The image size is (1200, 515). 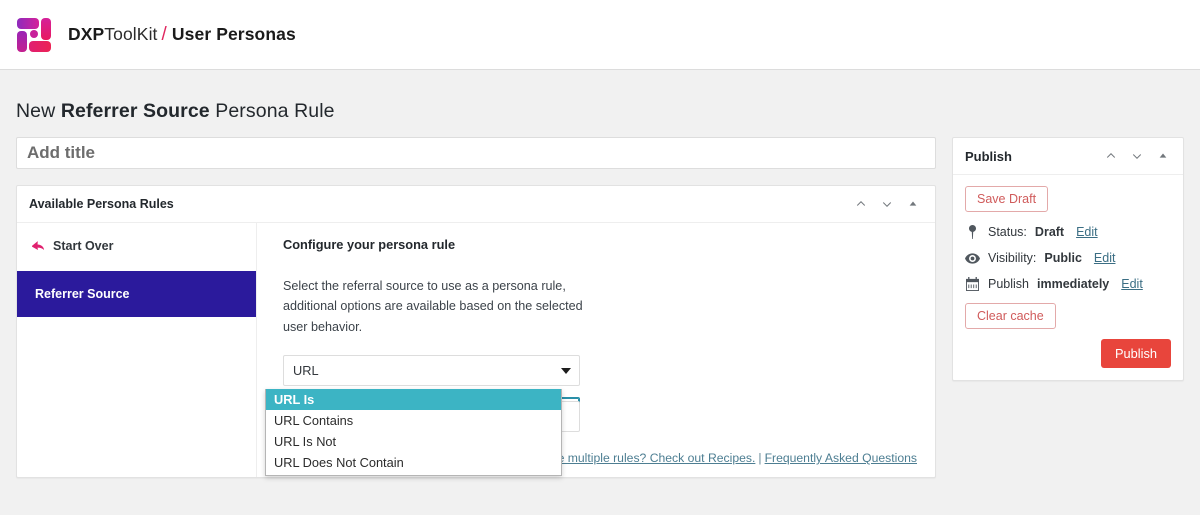 What do you see at coordinates (1068, 353) in the screenshot?
I see `publish-panel-footer: Publish` at bounding box center [1068, 353].